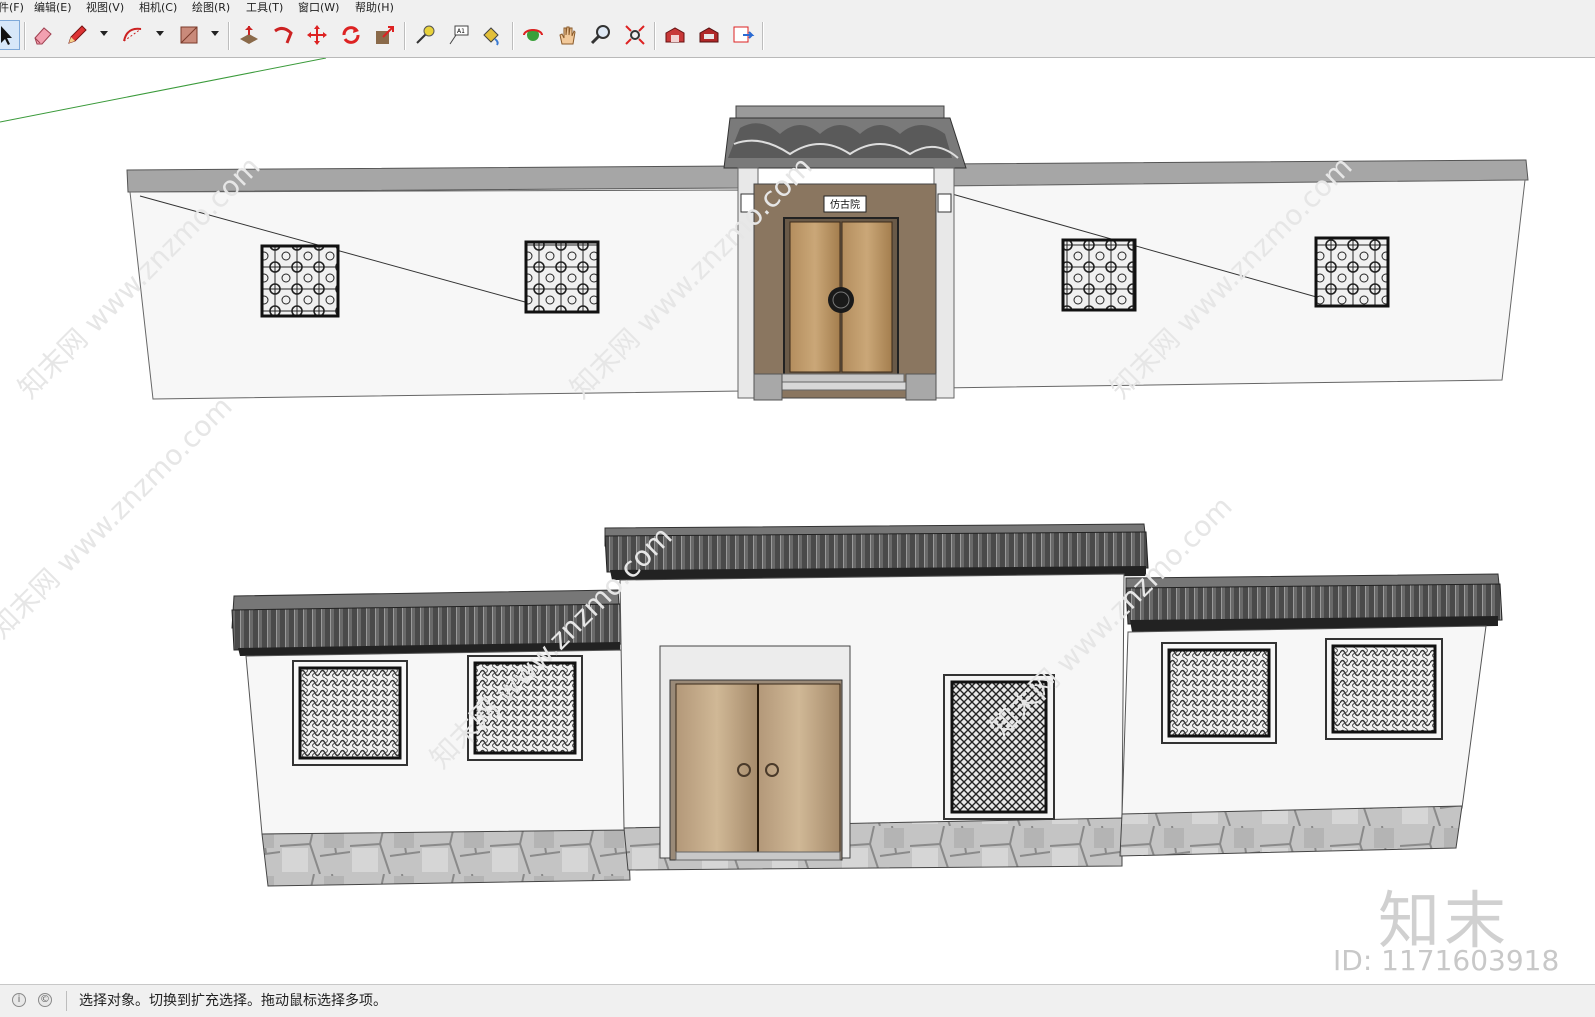 Image resolution: width=1595 pixels, height=1017 pixels. I want to click on watermark-id: ID: 1171603918, so click(1446, 960).